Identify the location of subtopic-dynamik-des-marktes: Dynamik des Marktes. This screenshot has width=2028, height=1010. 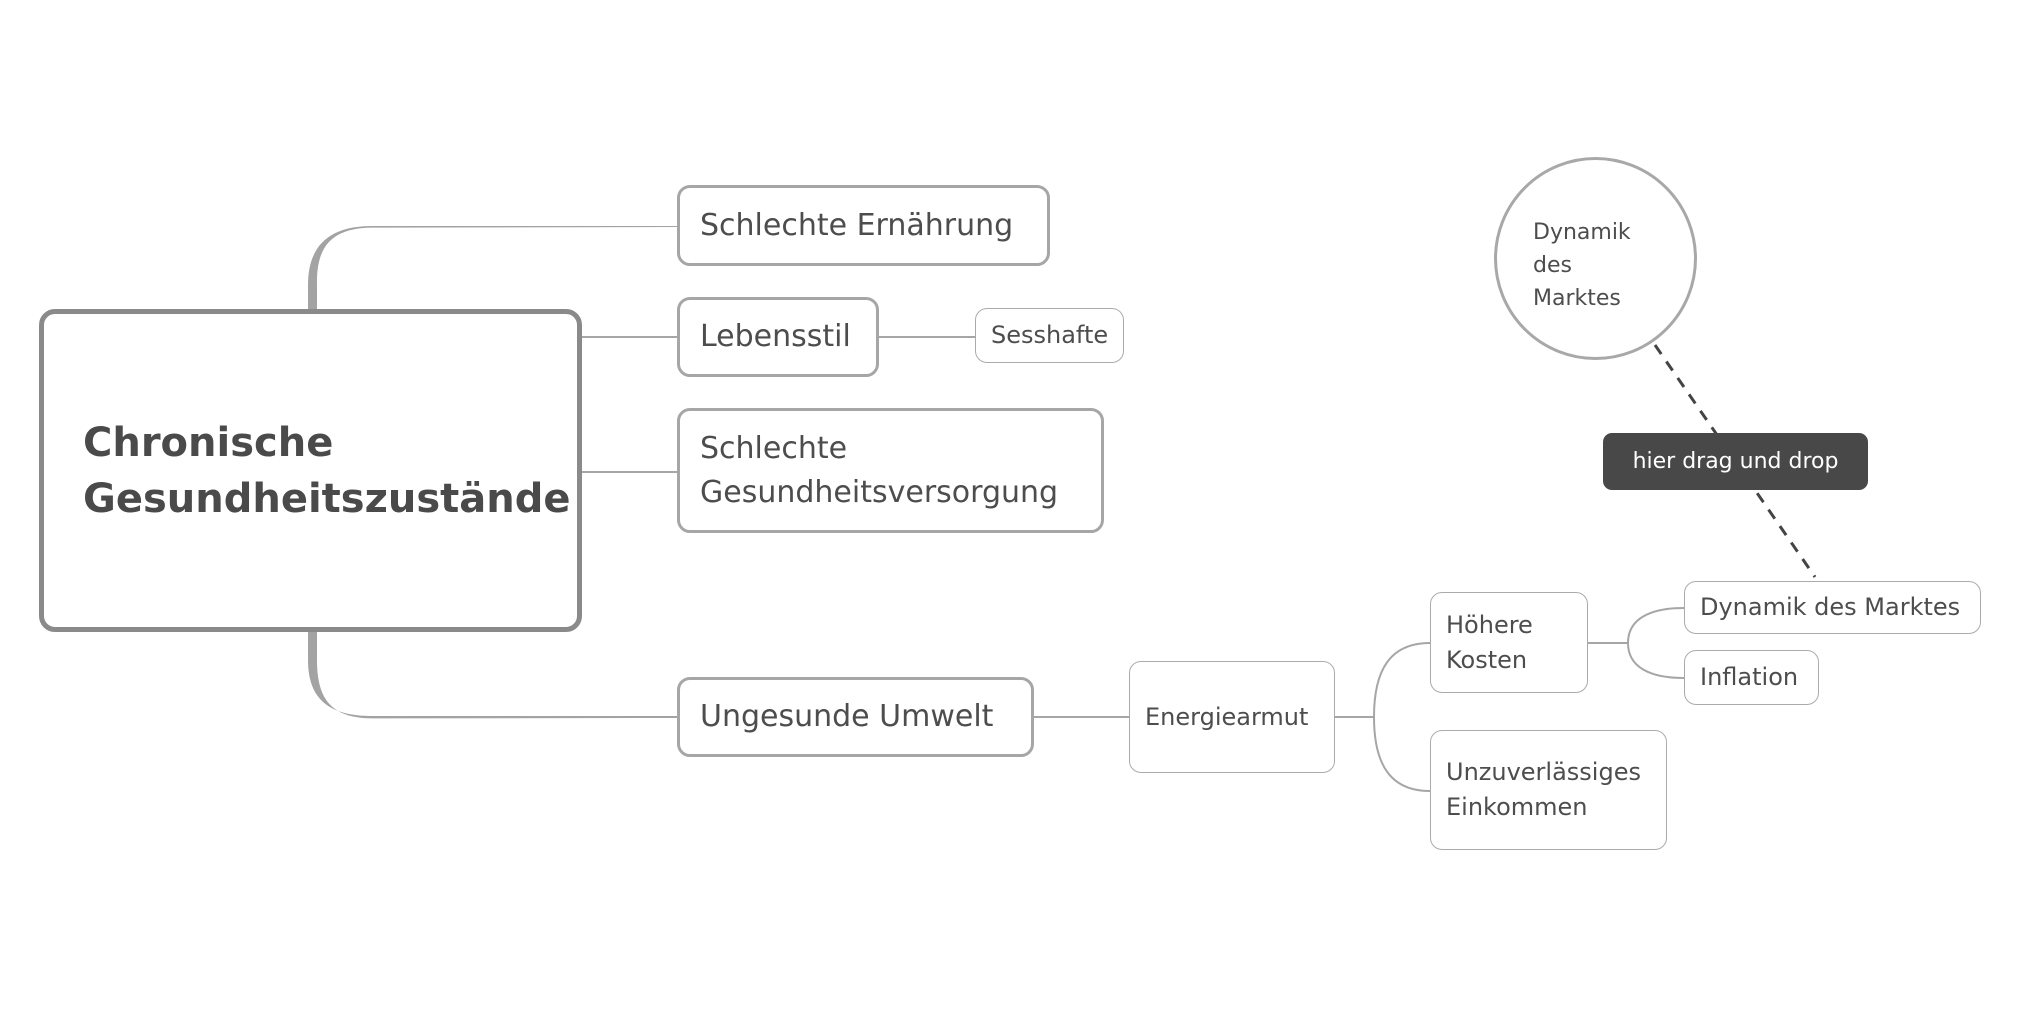
(1832, 607).